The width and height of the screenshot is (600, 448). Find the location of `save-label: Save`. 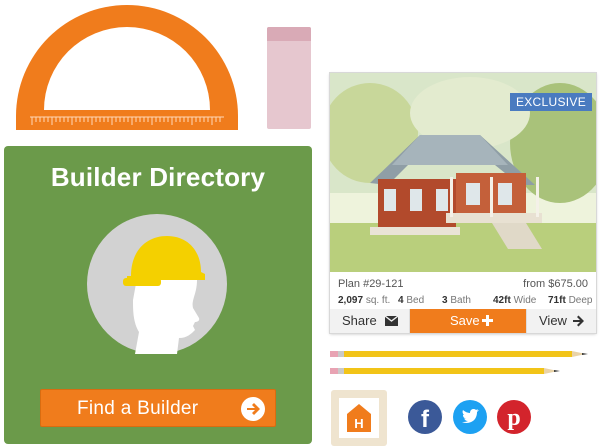

save-label: Save is located at coordinates (465, 320).